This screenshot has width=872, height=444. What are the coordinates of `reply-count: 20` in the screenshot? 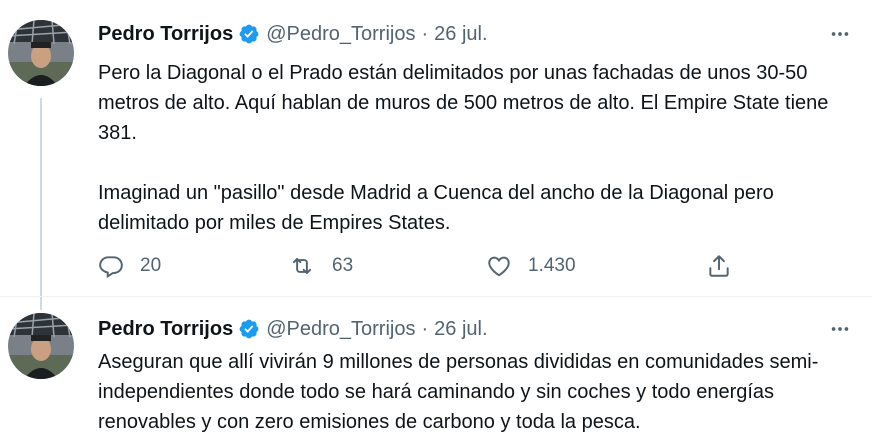 It's located at (151, 265).